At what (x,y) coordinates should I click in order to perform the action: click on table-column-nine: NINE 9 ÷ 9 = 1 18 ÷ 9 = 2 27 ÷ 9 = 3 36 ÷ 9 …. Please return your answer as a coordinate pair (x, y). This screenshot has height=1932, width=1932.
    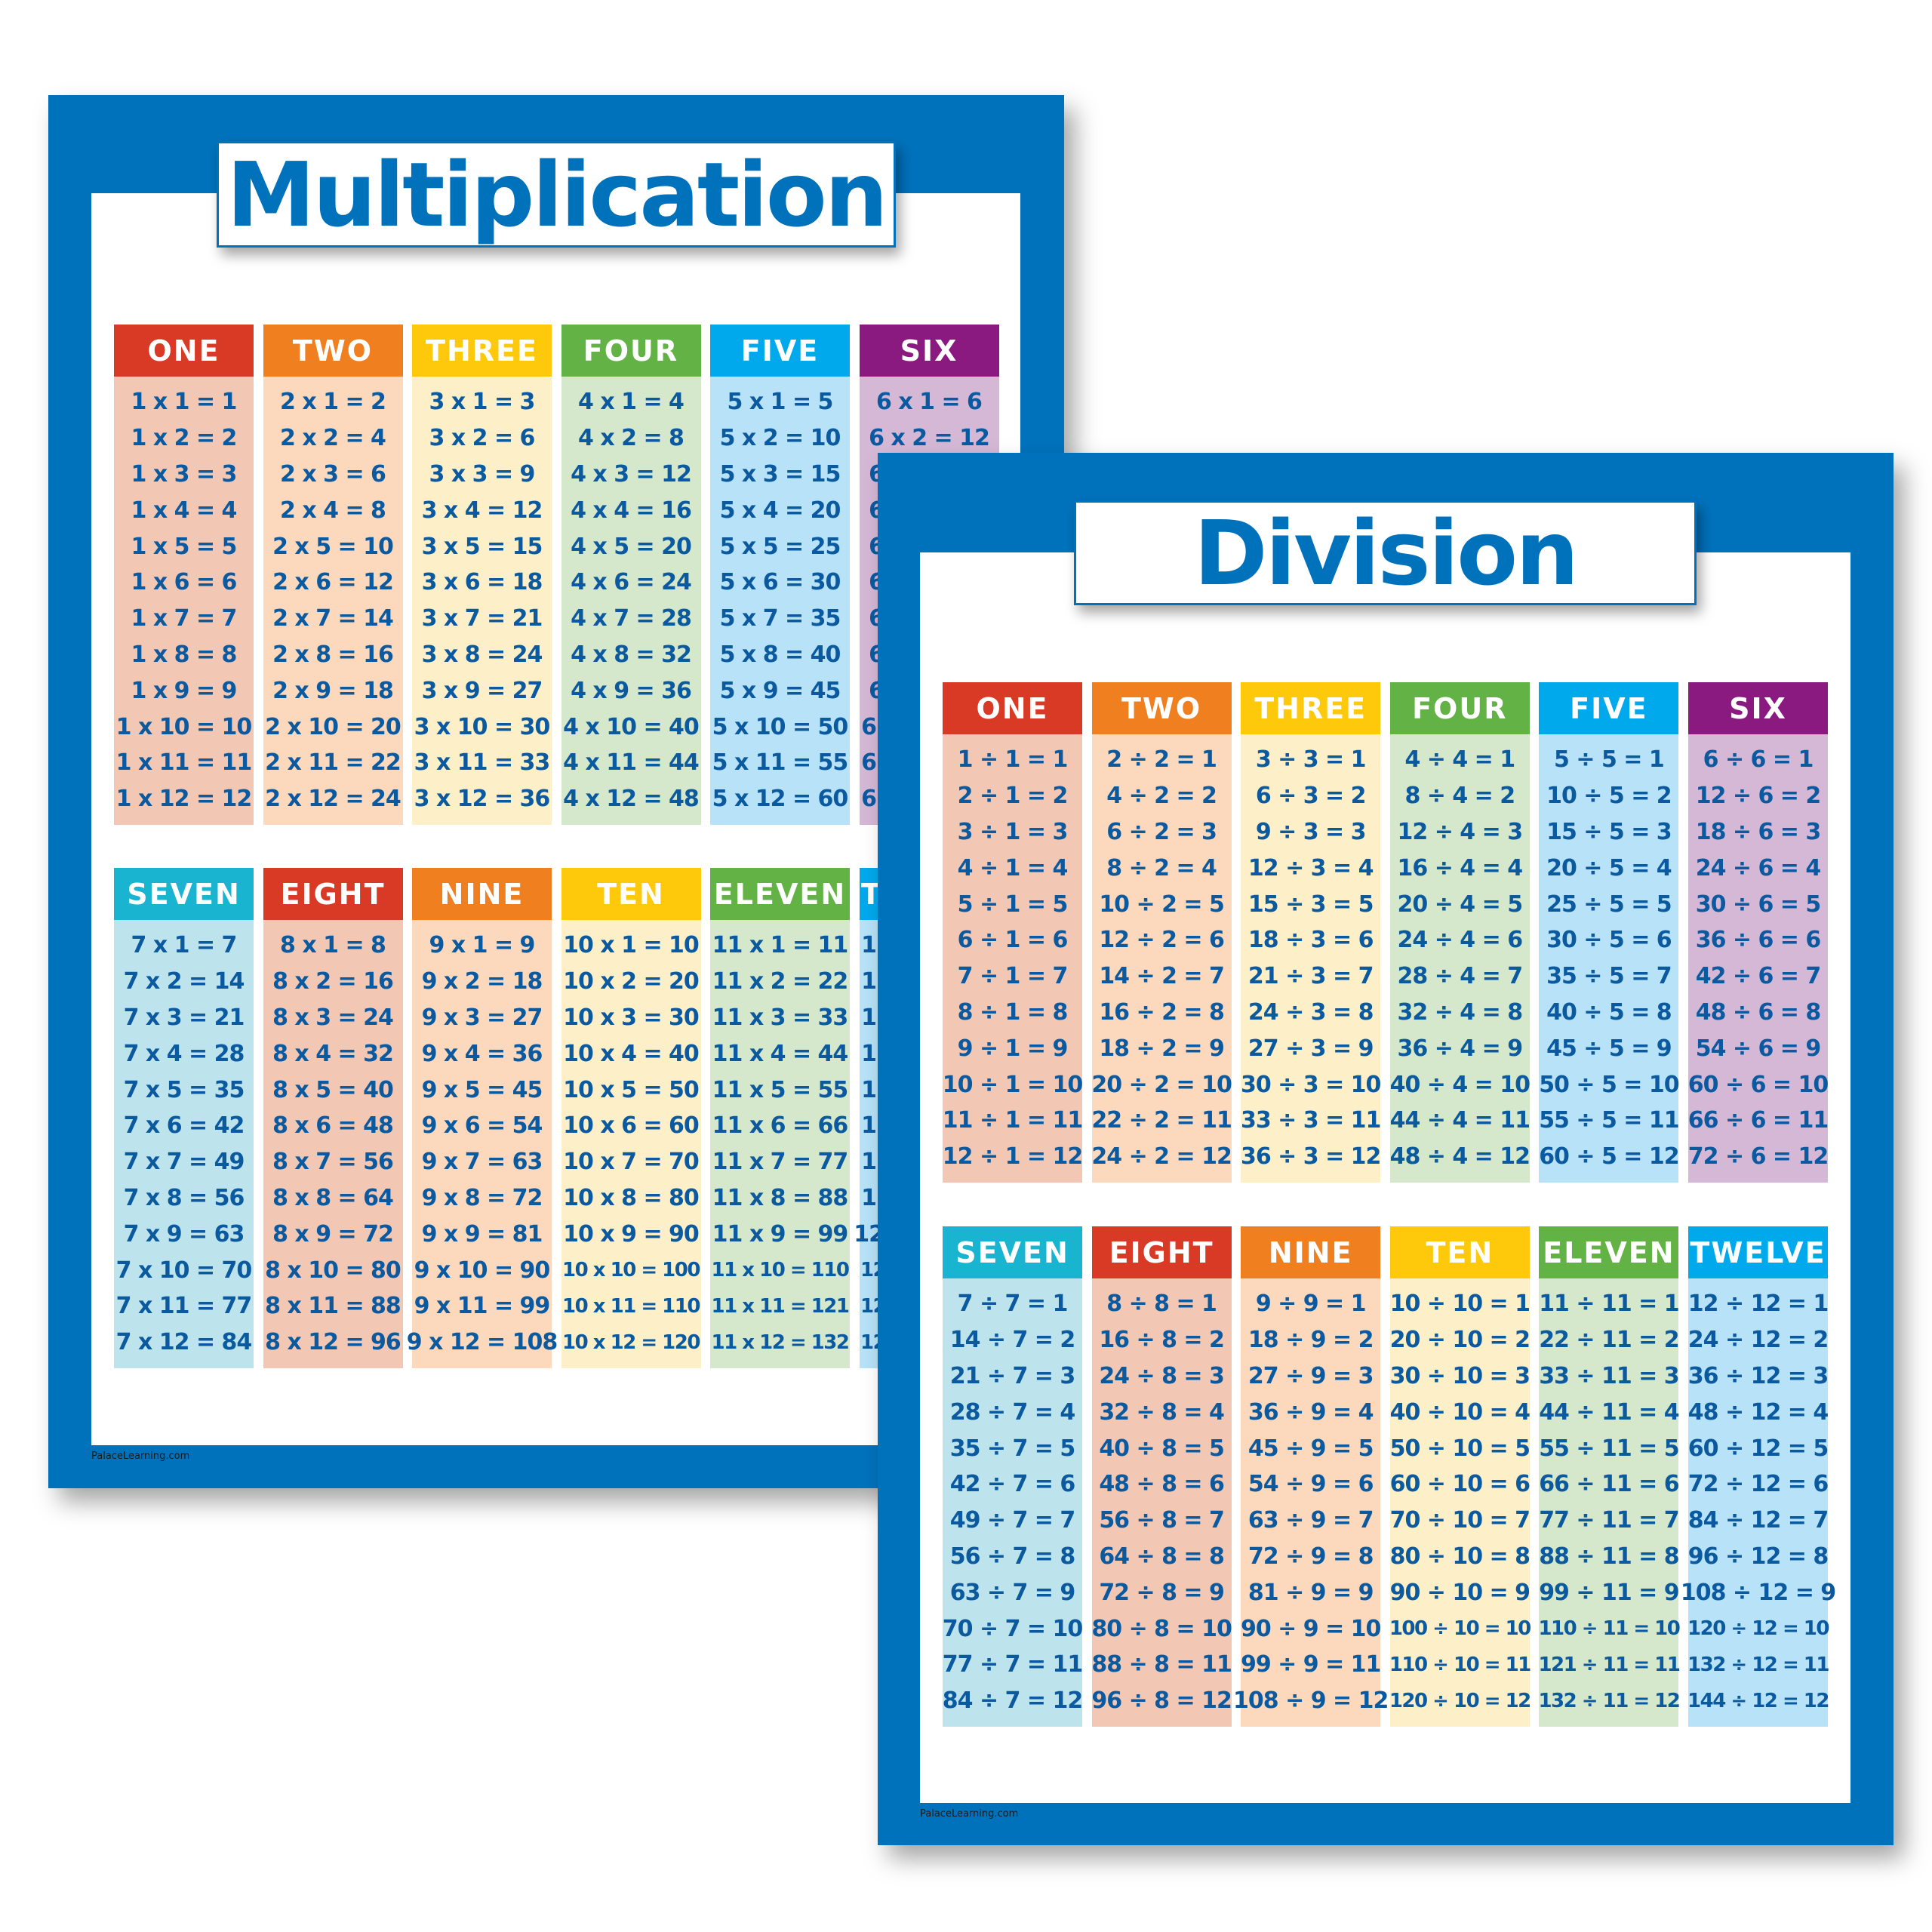
    Looking at the image, I should click on (1311, 1476).